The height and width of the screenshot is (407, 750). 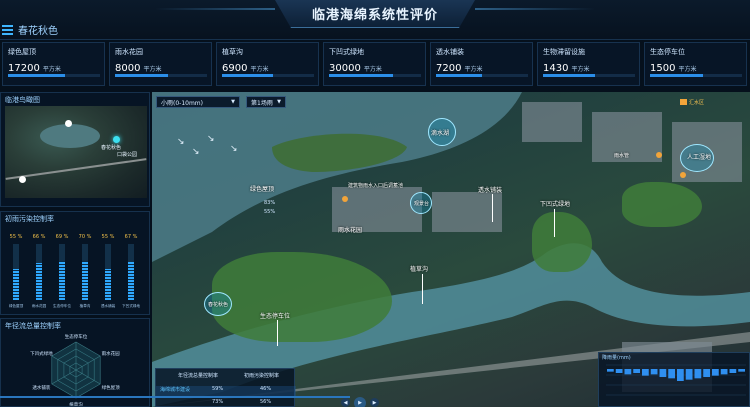 I want to click on radar-svg: 生态停车位雨水花园绿色屋顶植草沟 透水铺装 下凹式绿地, so click(x=75, y=370).